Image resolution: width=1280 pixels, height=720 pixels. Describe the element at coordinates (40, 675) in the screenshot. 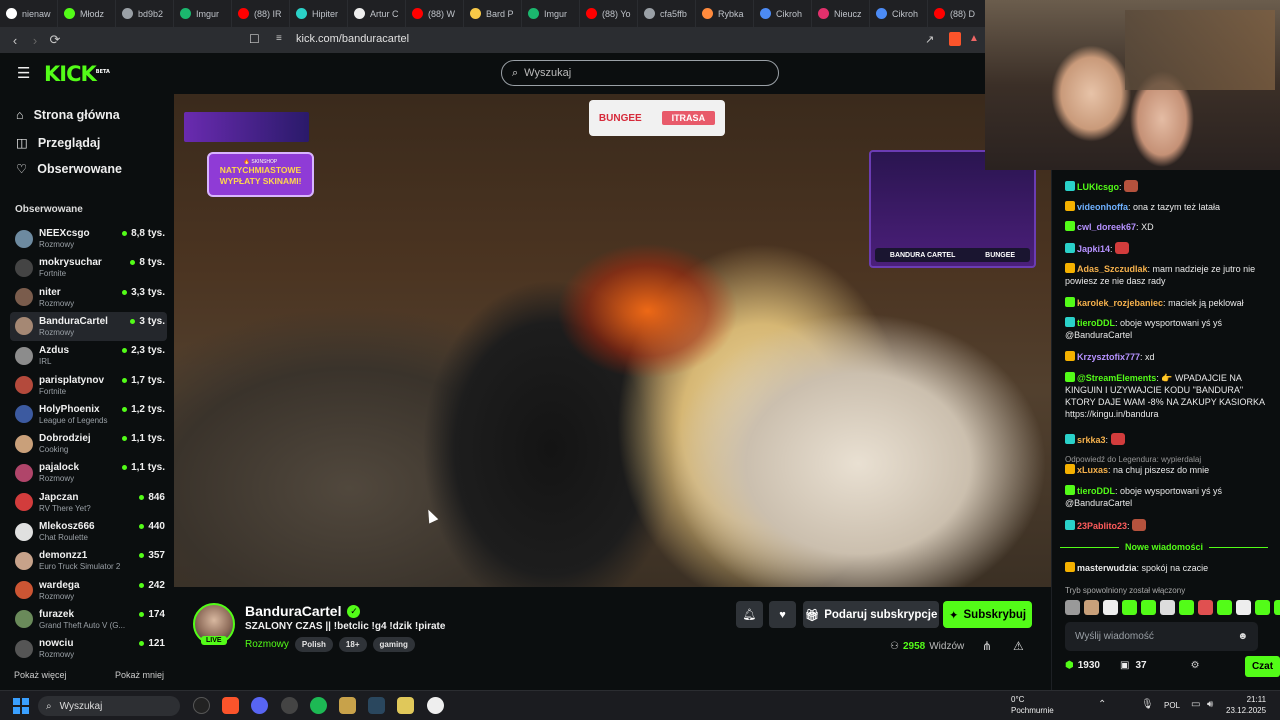

I see `show-more-link: Pokaż więcej` at that location.